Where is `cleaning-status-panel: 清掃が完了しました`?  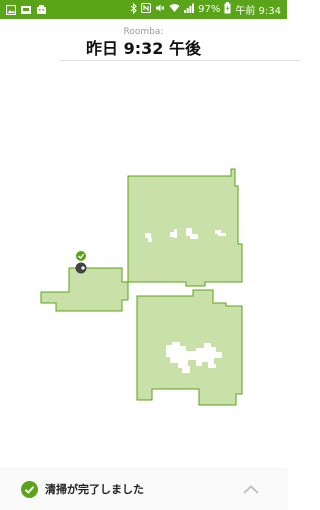 cleaning-status-panel: 清掃が完了しました is located at coordinates (143, 490).